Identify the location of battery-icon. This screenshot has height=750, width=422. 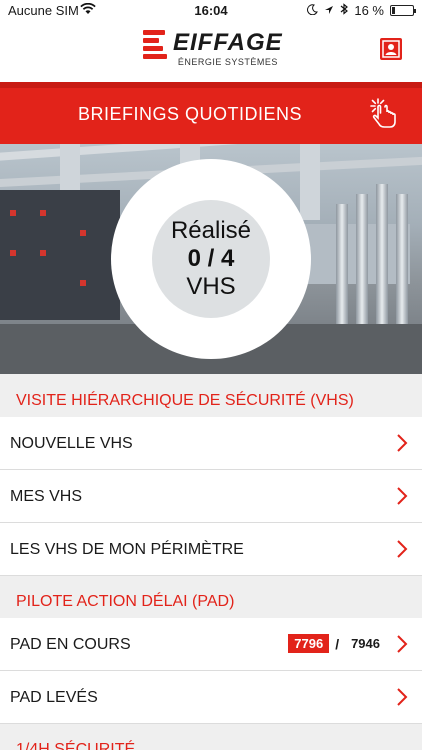
(403, 10).